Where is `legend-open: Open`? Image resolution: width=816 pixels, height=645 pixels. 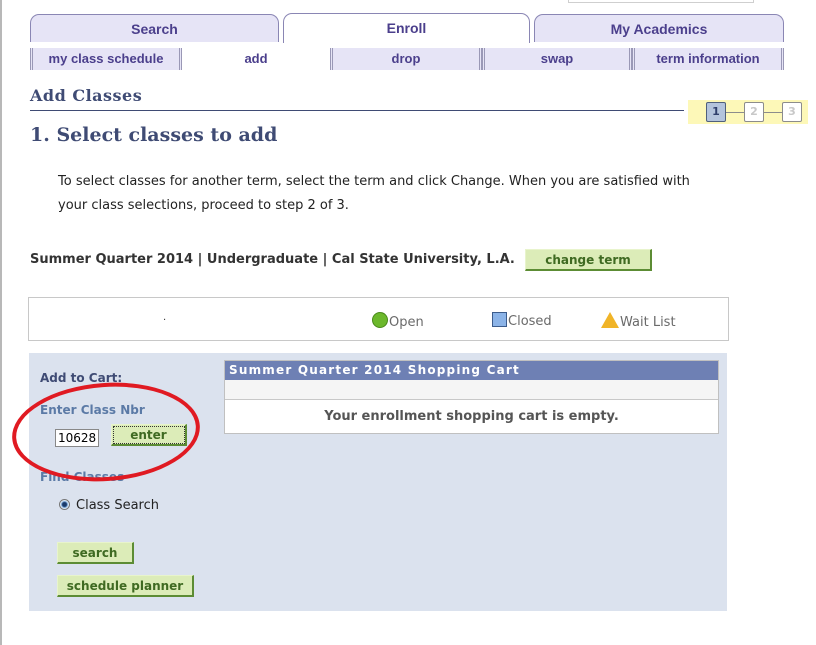
legend-open: Open is located at coordinates (398, 321).